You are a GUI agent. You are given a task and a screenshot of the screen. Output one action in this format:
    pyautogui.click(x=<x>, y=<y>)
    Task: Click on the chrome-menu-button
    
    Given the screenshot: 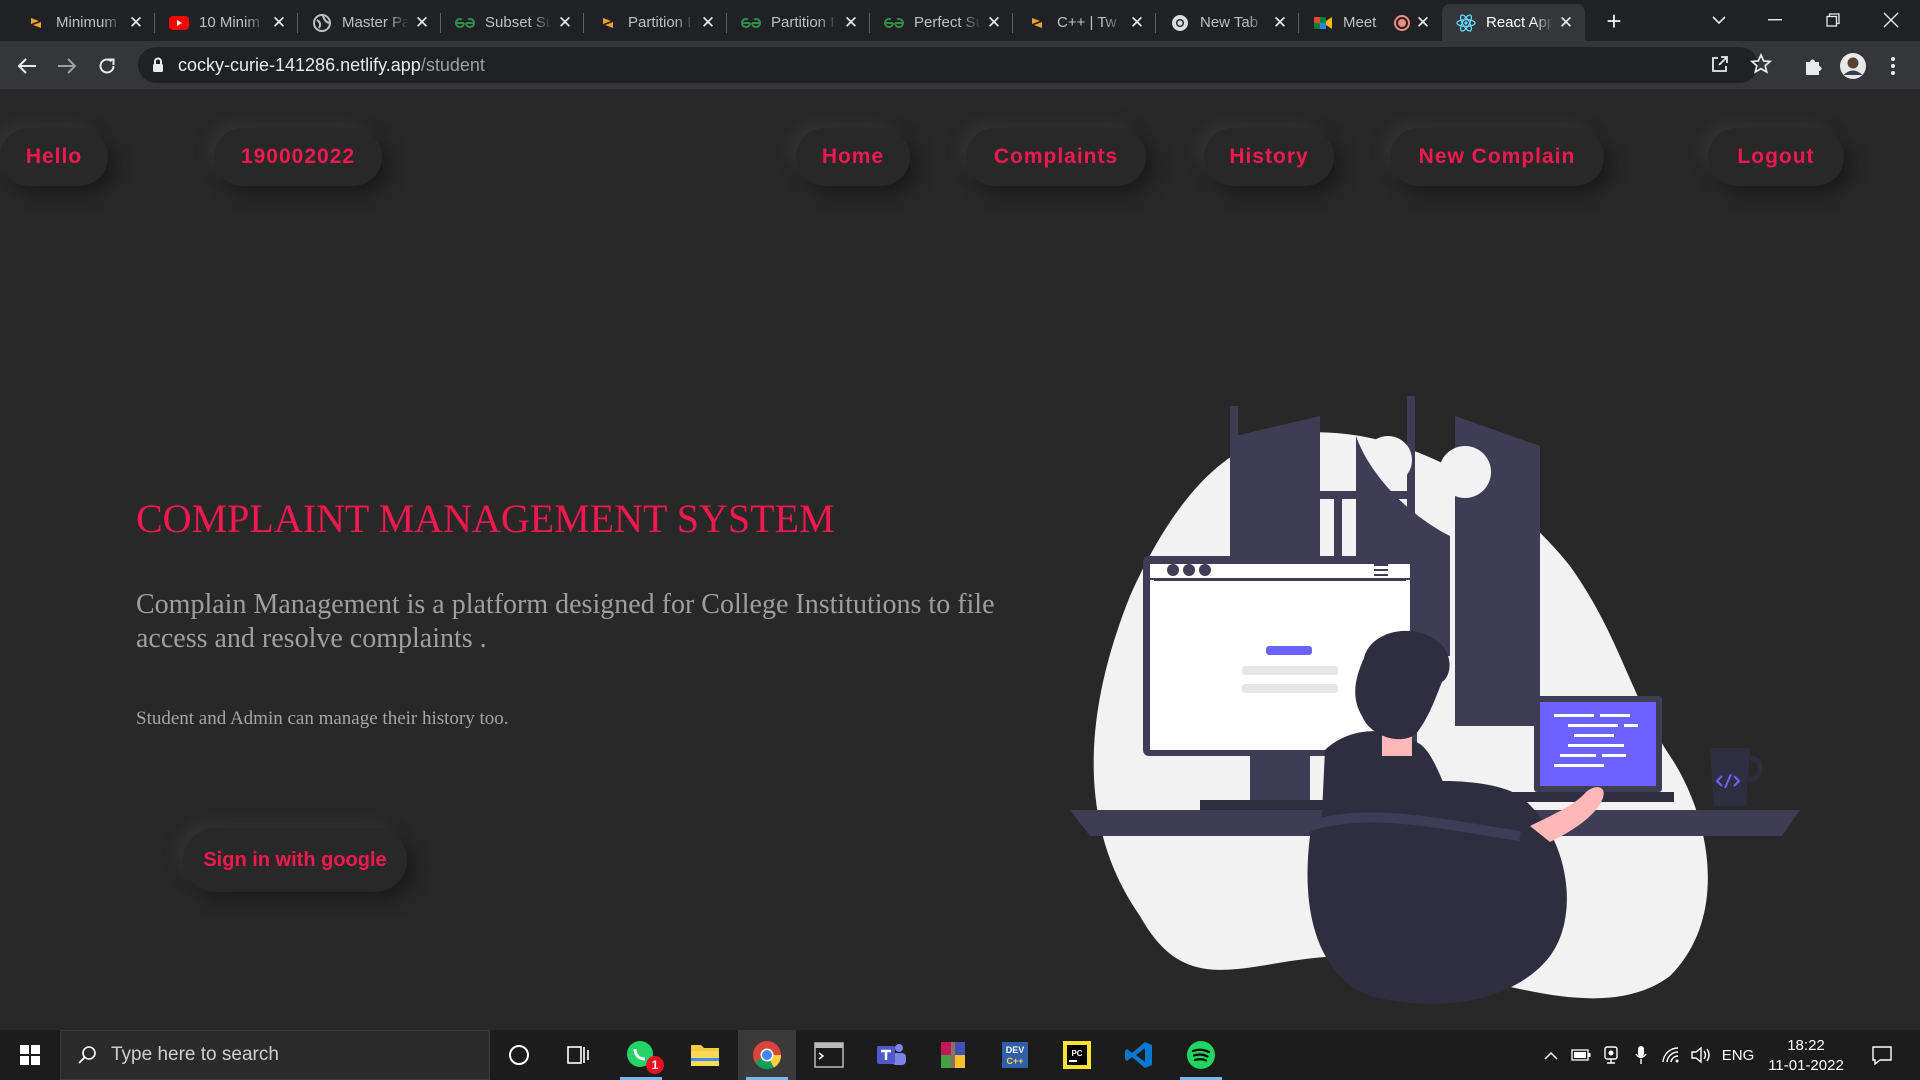 What is the action you would take?
    pyautogui.click(x=1893, y=66)
    